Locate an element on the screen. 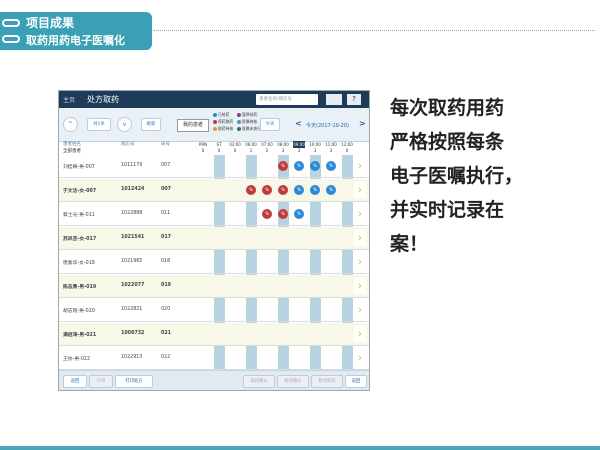  table-row: 满冠涛-男-021 1008732 021 › is located at coordinates (214, 334).